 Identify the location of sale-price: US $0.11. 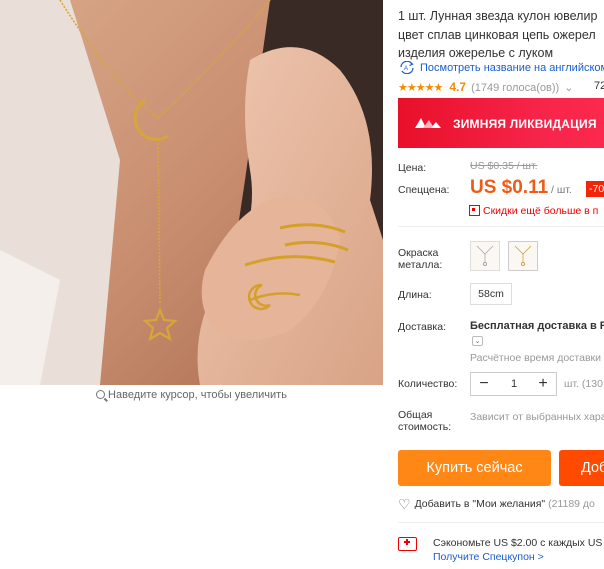
(509, 187).